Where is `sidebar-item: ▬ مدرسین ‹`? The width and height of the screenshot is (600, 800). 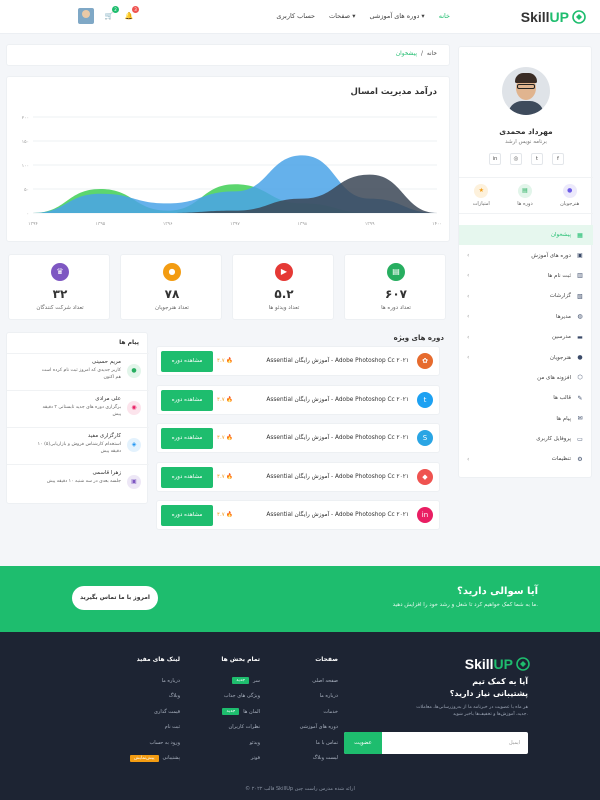 sidebar-item: ▬ مدرسین ‹ is located at coordinates (526, 337).